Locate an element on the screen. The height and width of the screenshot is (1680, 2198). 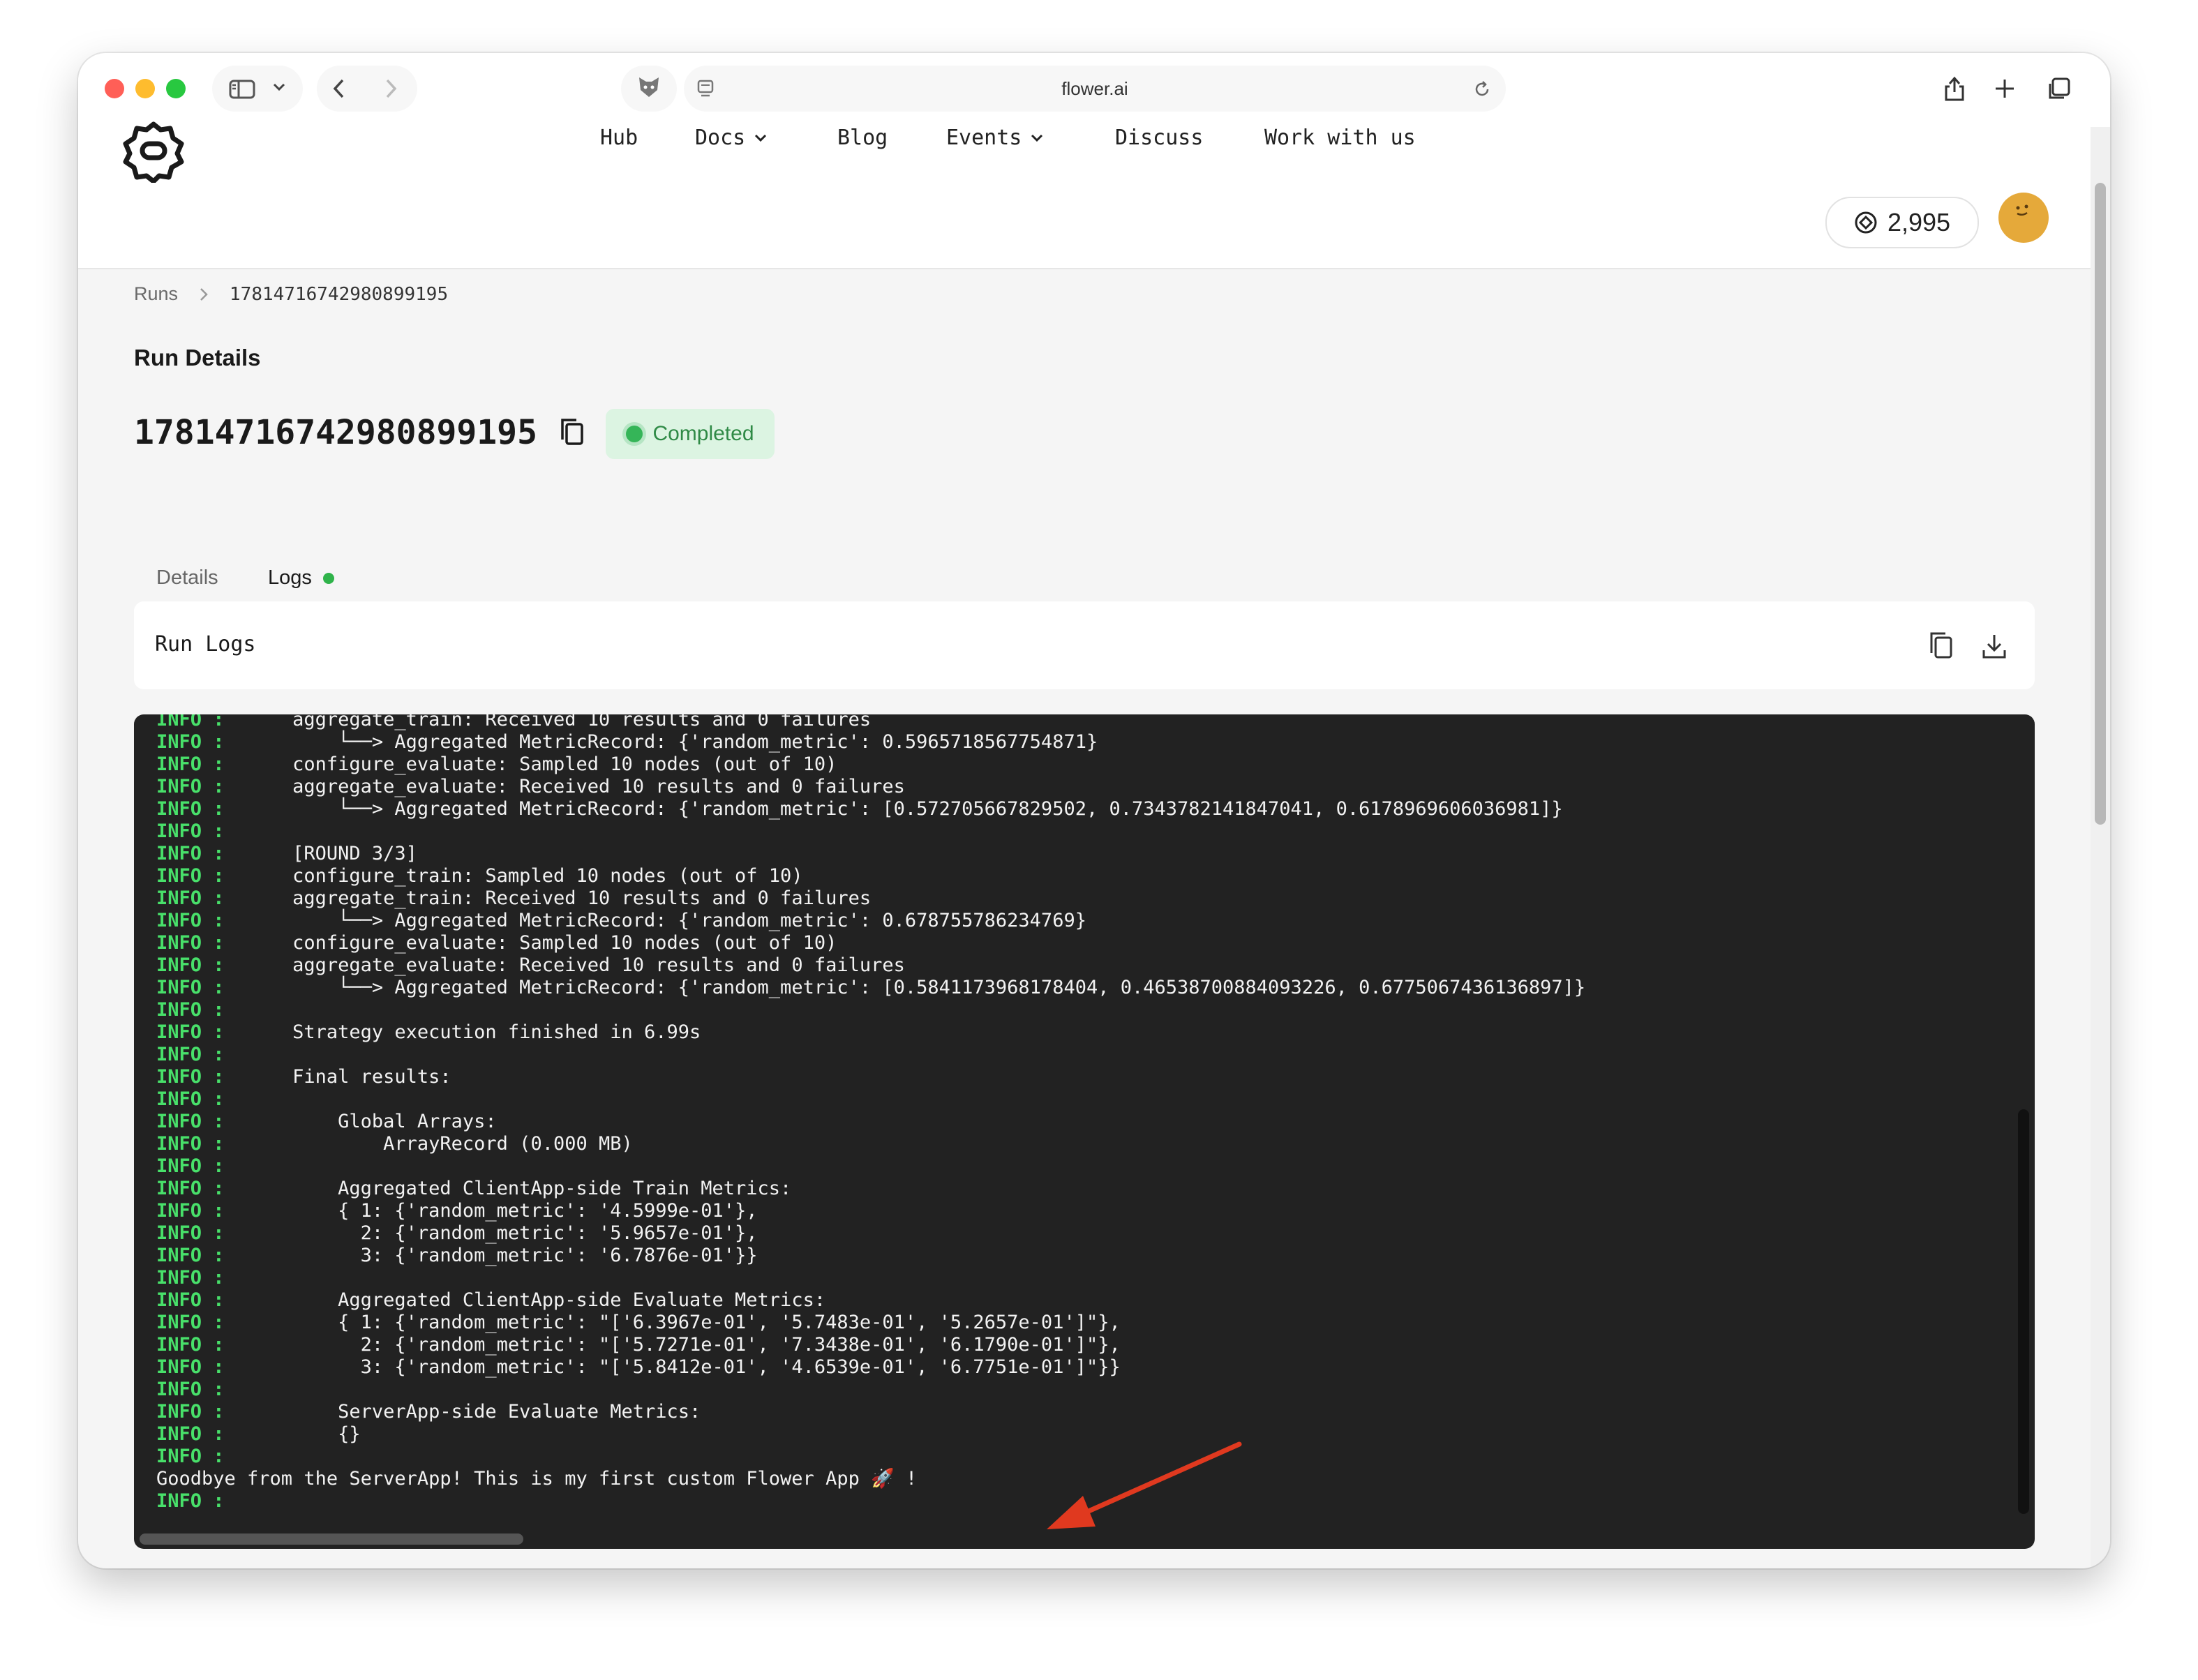
status-dot is located at coordinates (634, 434).